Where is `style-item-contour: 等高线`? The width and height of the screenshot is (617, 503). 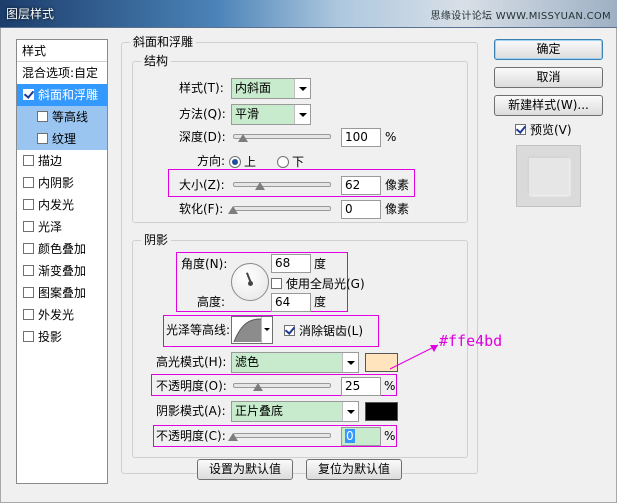
style-item-contour: 等高线 is located at coordinates (62, 117).